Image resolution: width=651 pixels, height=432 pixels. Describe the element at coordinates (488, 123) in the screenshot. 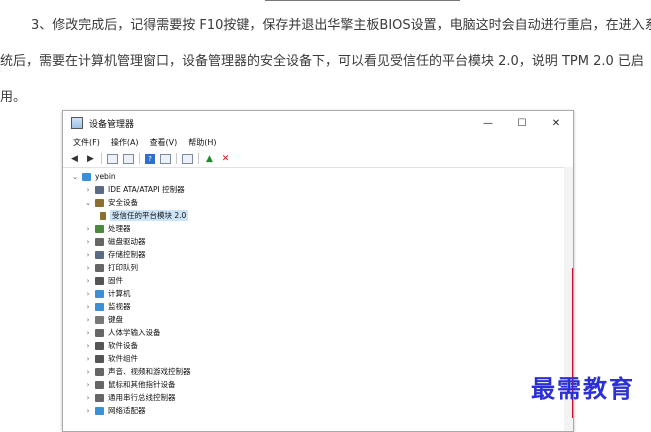

I see `minimize-button: —` at that location.